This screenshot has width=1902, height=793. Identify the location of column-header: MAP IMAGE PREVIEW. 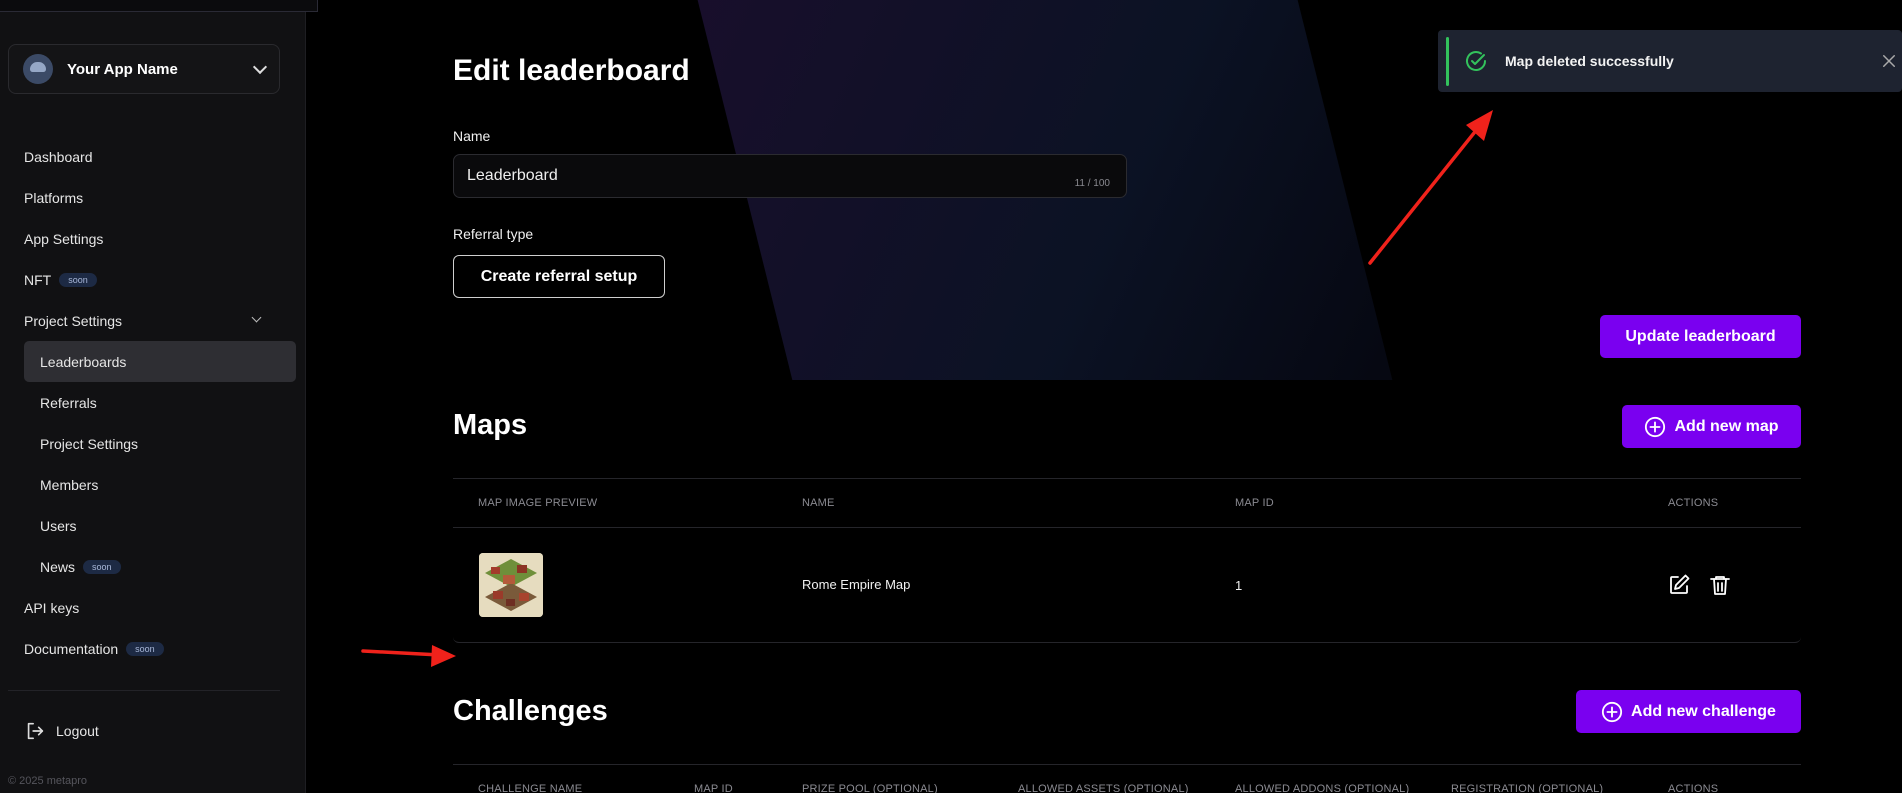
(538, 503).